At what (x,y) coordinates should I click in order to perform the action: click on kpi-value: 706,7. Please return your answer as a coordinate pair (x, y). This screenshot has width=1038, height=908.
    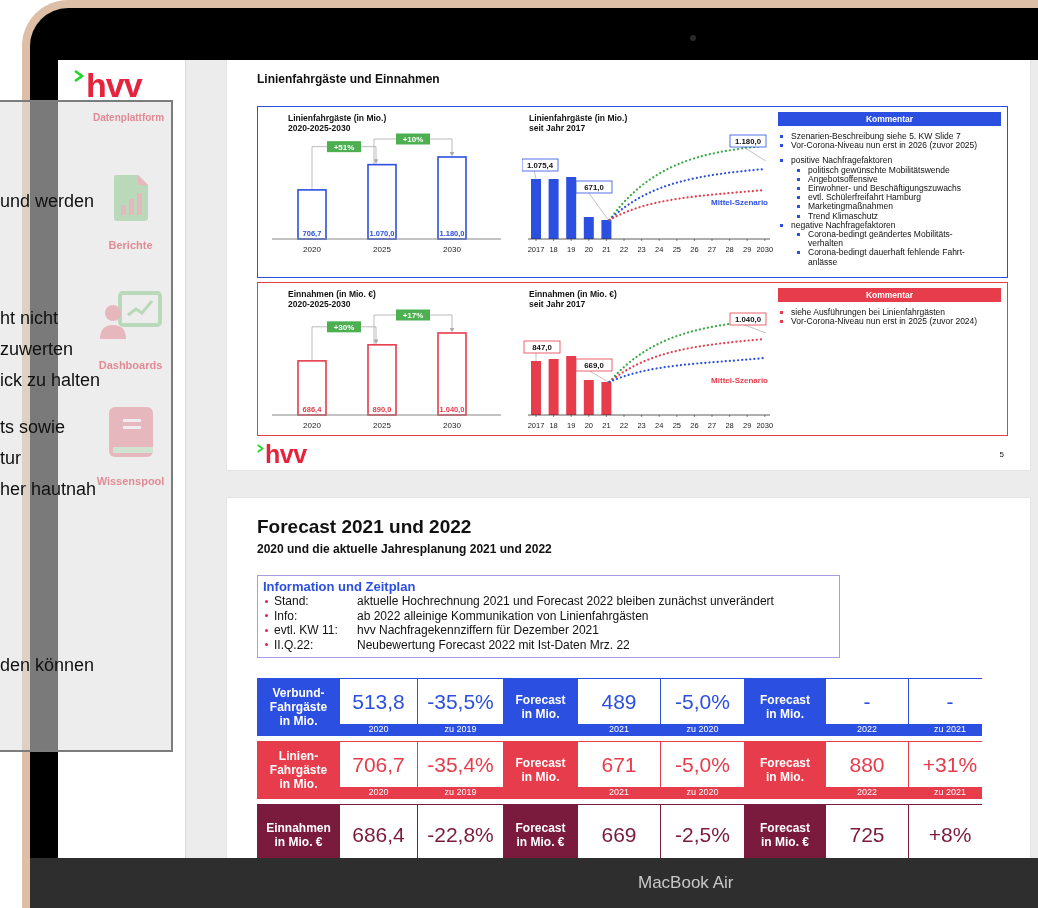
    Looking at the image, I should click on (378, 764).